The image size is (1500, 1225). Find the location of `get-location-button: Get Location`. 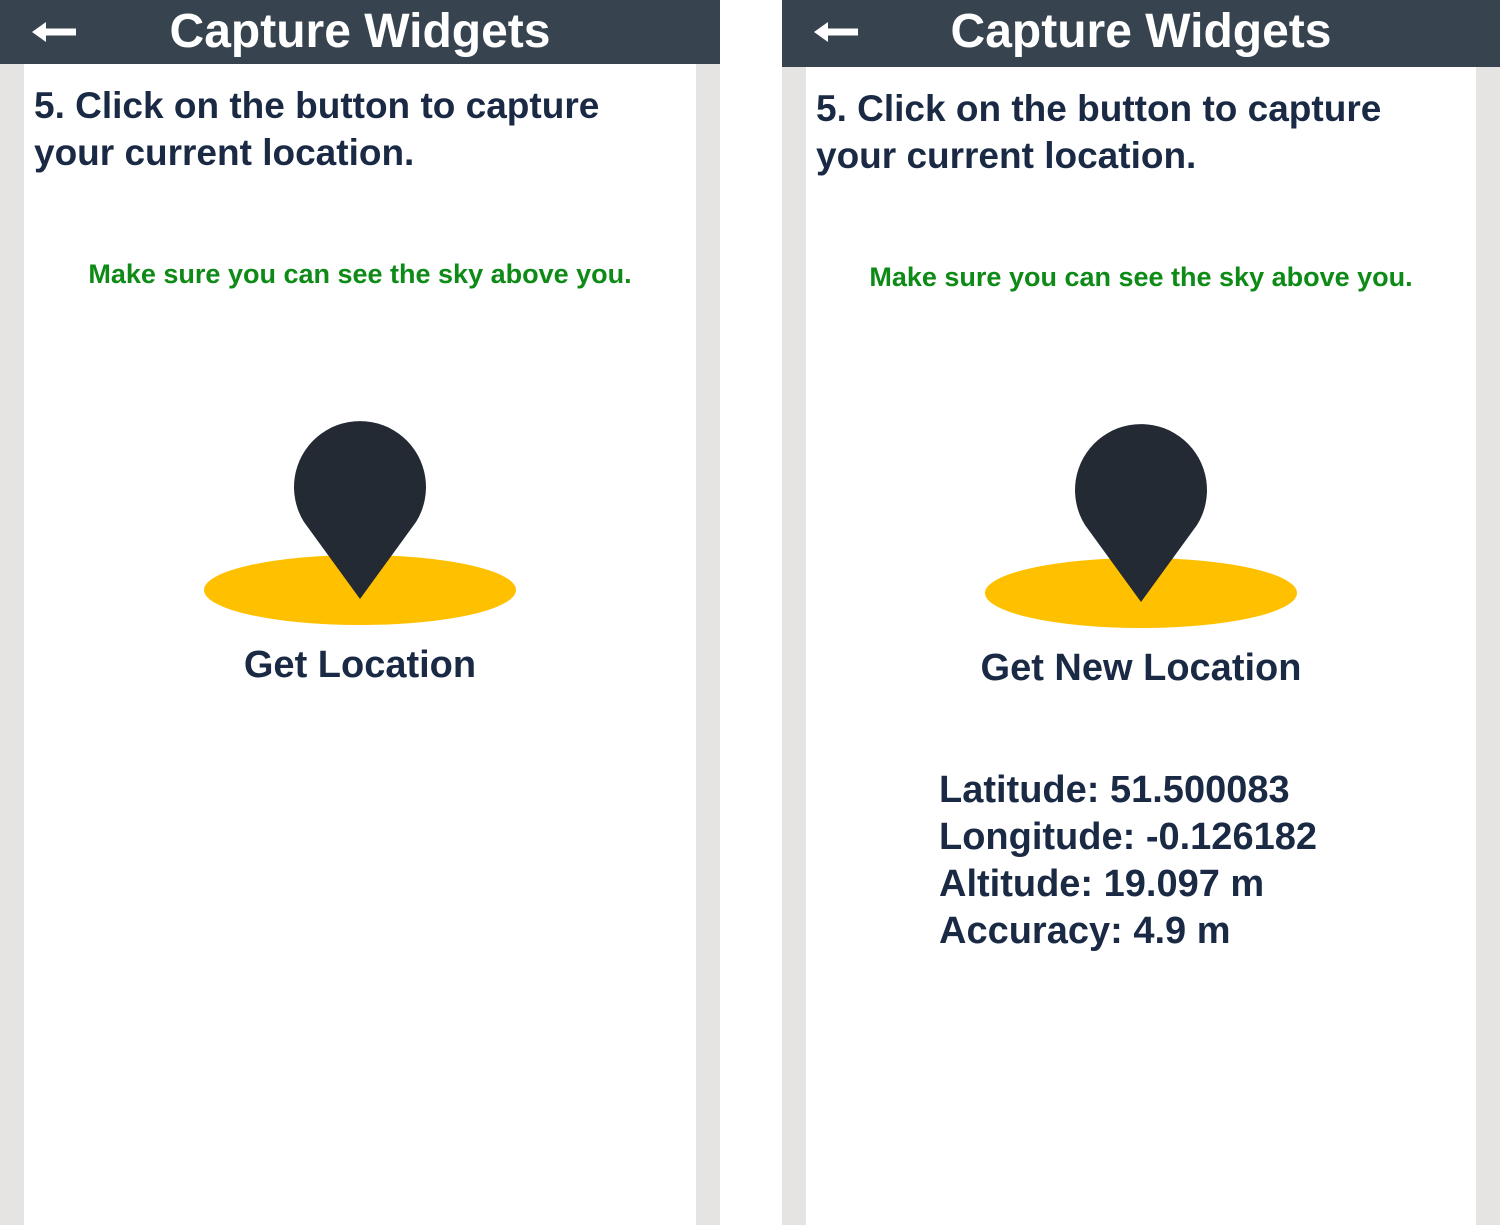

get-location-button: Get Location is located at coordinates (360, 544).